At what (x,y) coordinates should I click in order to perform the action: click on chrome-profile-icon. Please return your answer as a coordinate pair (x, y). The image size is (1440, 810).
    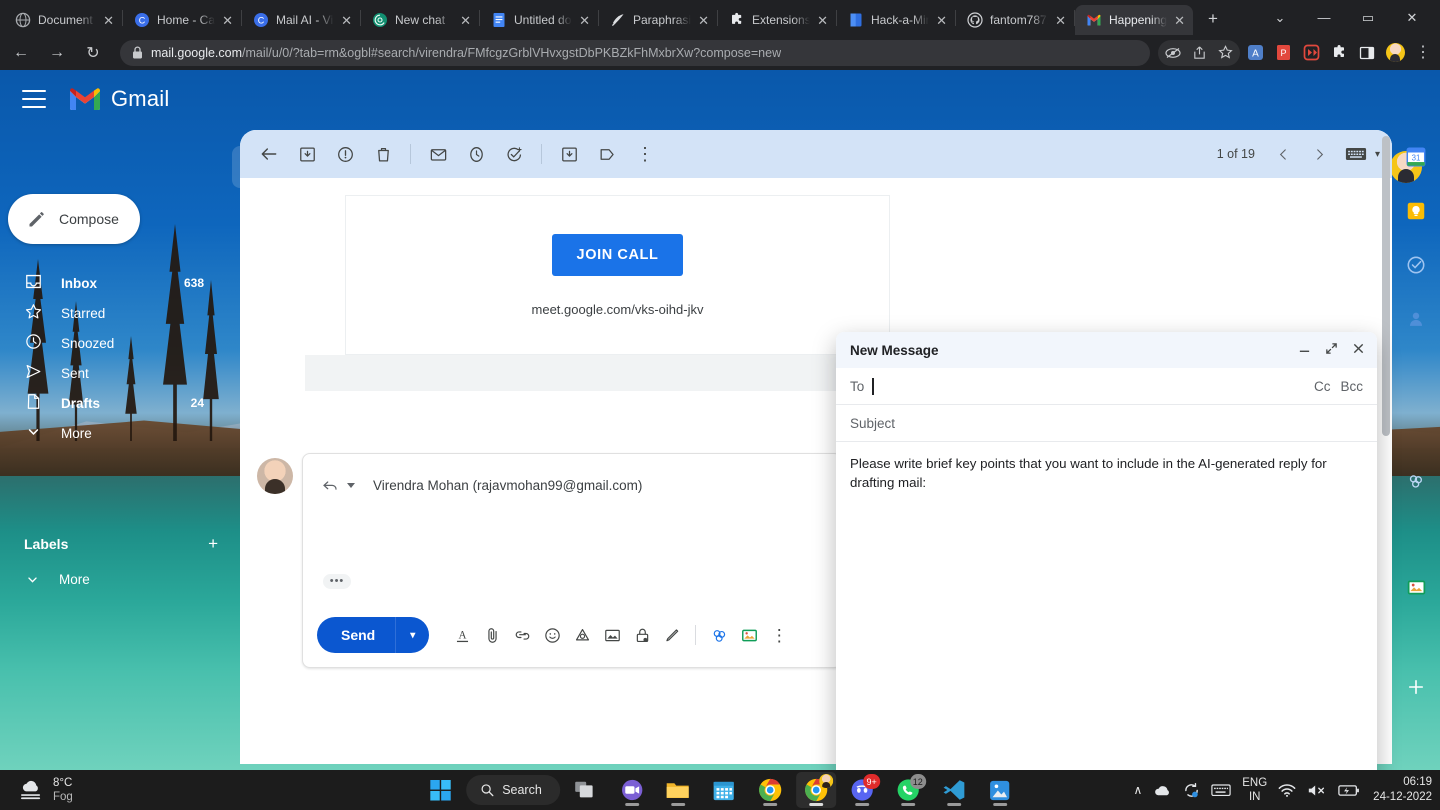
    Looking at the image, I should click on (815, 790).